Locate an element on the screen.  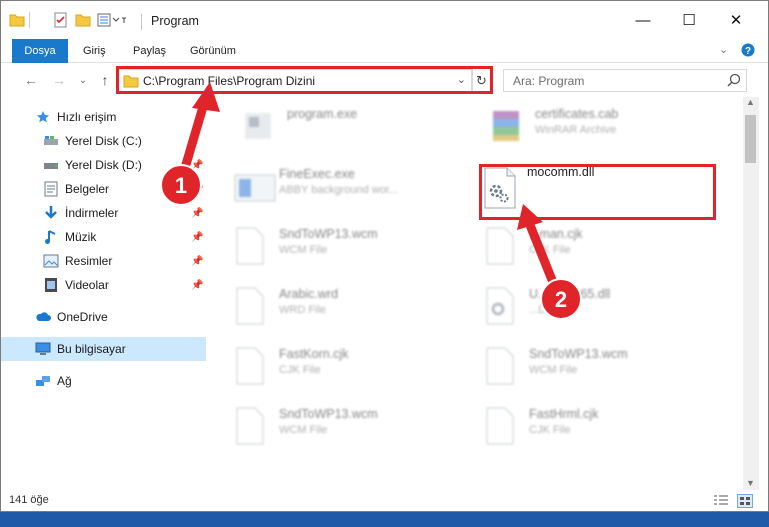
back-arrow-icon: ← is located at coordinates (31, 80).